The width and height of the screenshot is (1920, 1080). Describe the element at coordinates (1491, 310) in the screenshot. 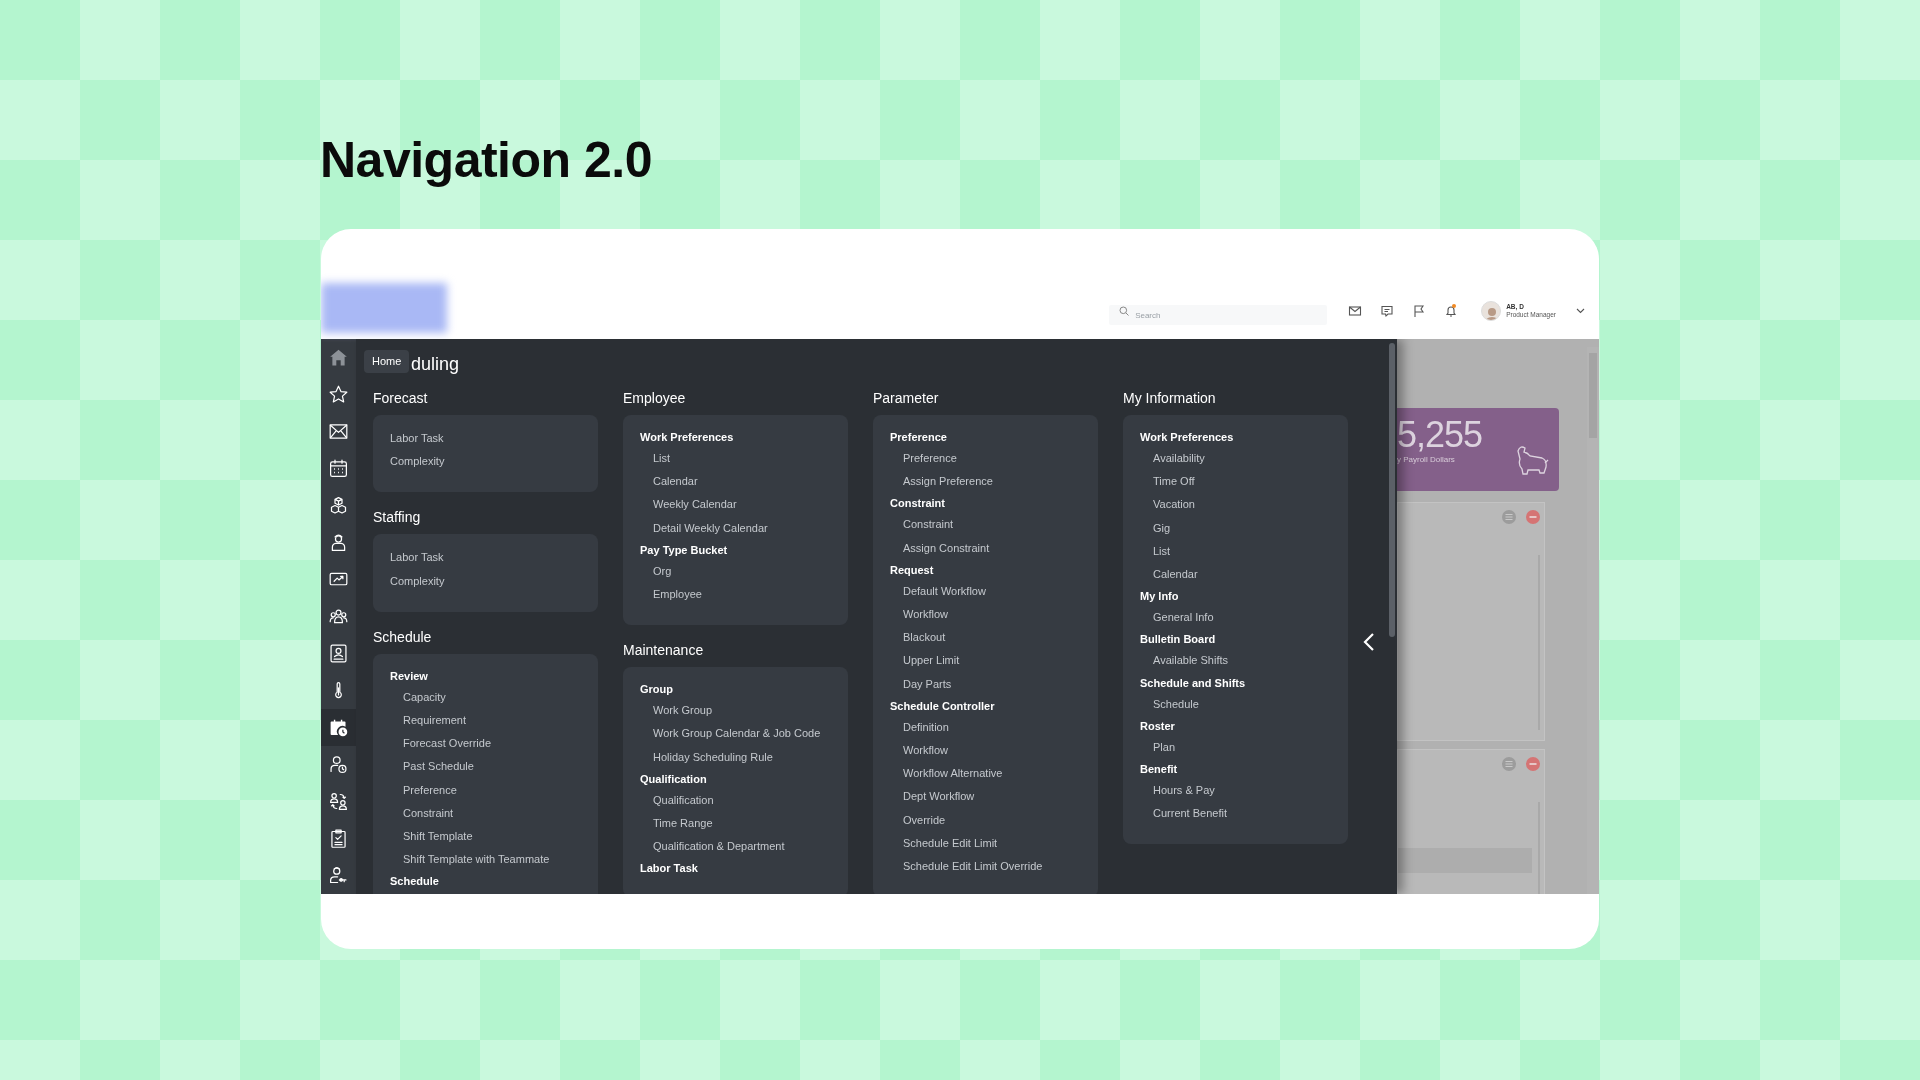

I see `avatar` at that location.